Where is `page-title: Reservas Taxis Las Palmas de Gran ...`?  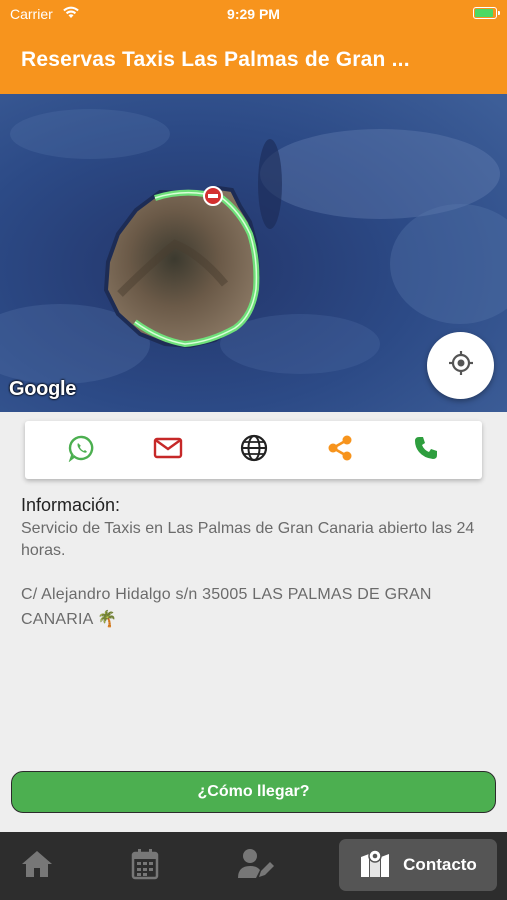
page-title: Reservas Taxis Las Palmas de Gran ... is located at coordinates (215, 59).